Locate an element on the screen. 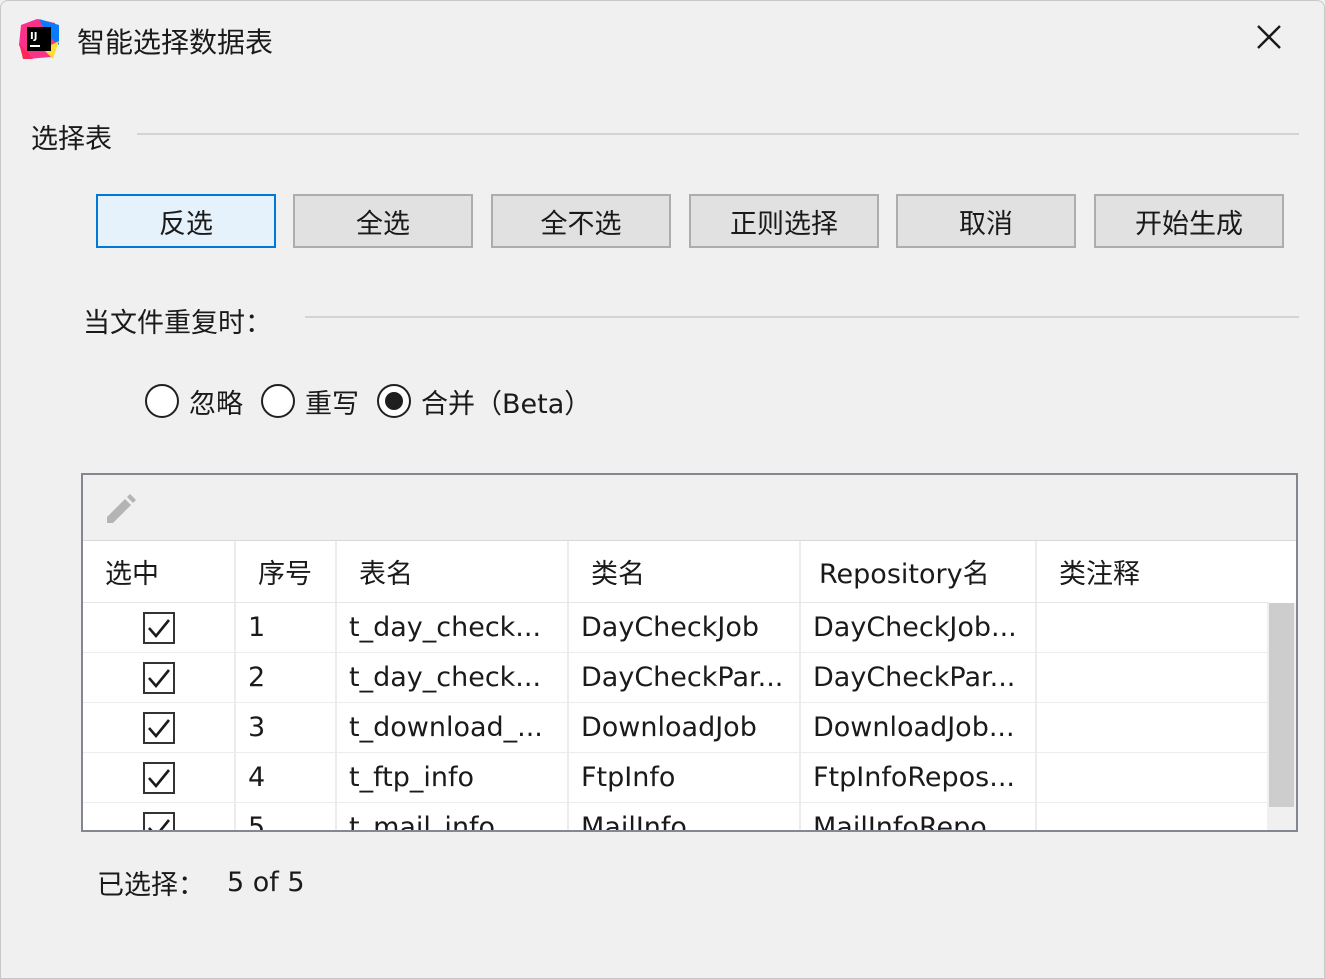 This screenshot has width=1325, height=979. table-name-cell: t_mail_info is located at coordinates (453, 816).